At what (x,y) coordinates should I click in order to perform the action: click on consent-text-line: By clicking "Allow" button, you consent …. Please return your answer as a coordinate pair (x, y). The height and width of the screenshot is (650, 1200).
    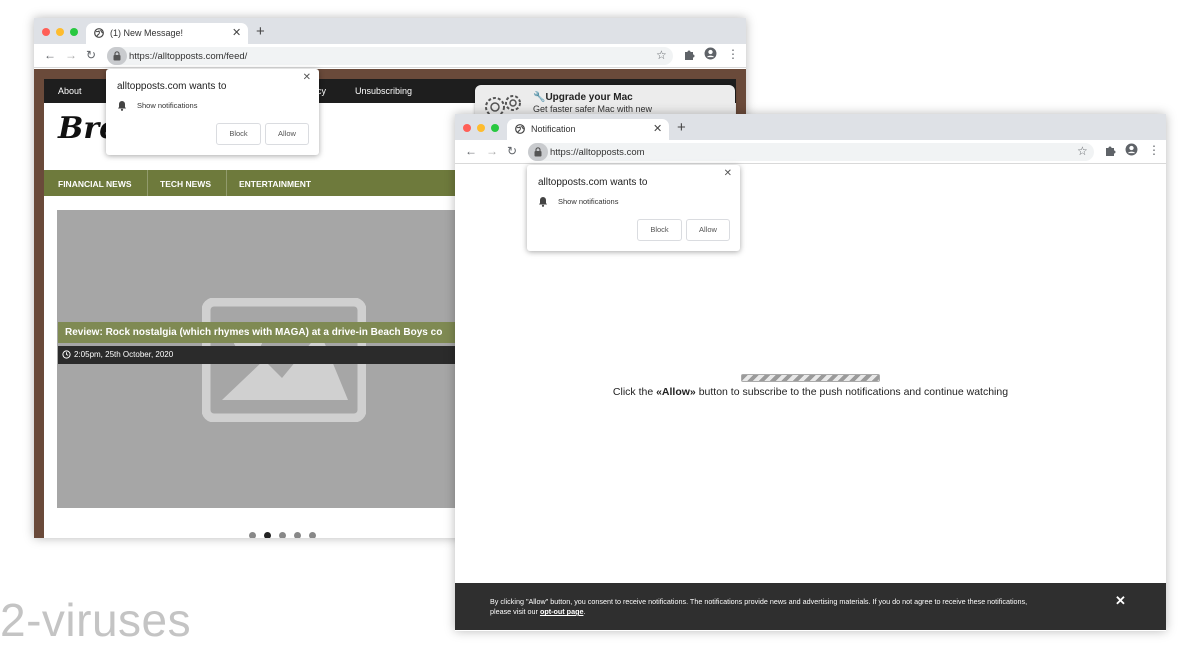
    Looking at the image, I should click on (759, 601).